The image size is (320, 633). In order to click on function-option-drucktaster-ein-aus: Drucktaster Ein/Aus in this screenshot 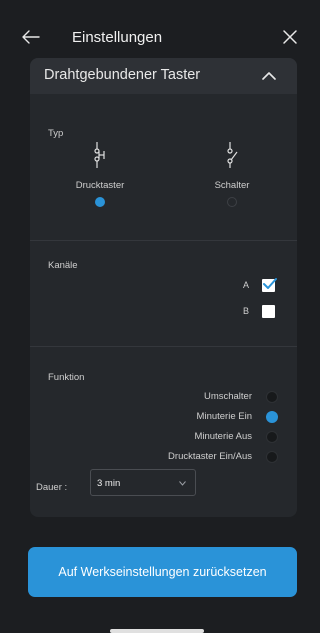, I will do `click(205, 457)`.